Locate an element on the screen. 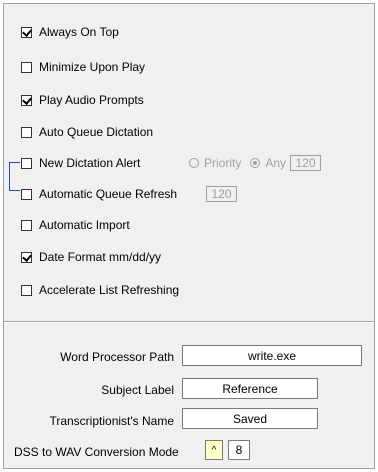 This screenshot has width=378, height=472. alert-interval-input: 120 is located at coordinates (306, 163).